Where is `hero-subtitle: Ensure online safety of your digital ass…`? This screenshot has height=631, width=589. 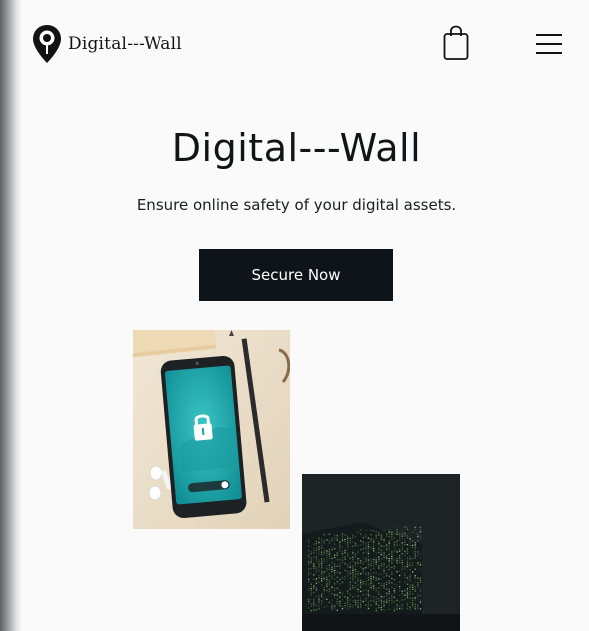
hero-subtitle: Ensure online safety of your digital ass… is located at coordinates (296, 205).